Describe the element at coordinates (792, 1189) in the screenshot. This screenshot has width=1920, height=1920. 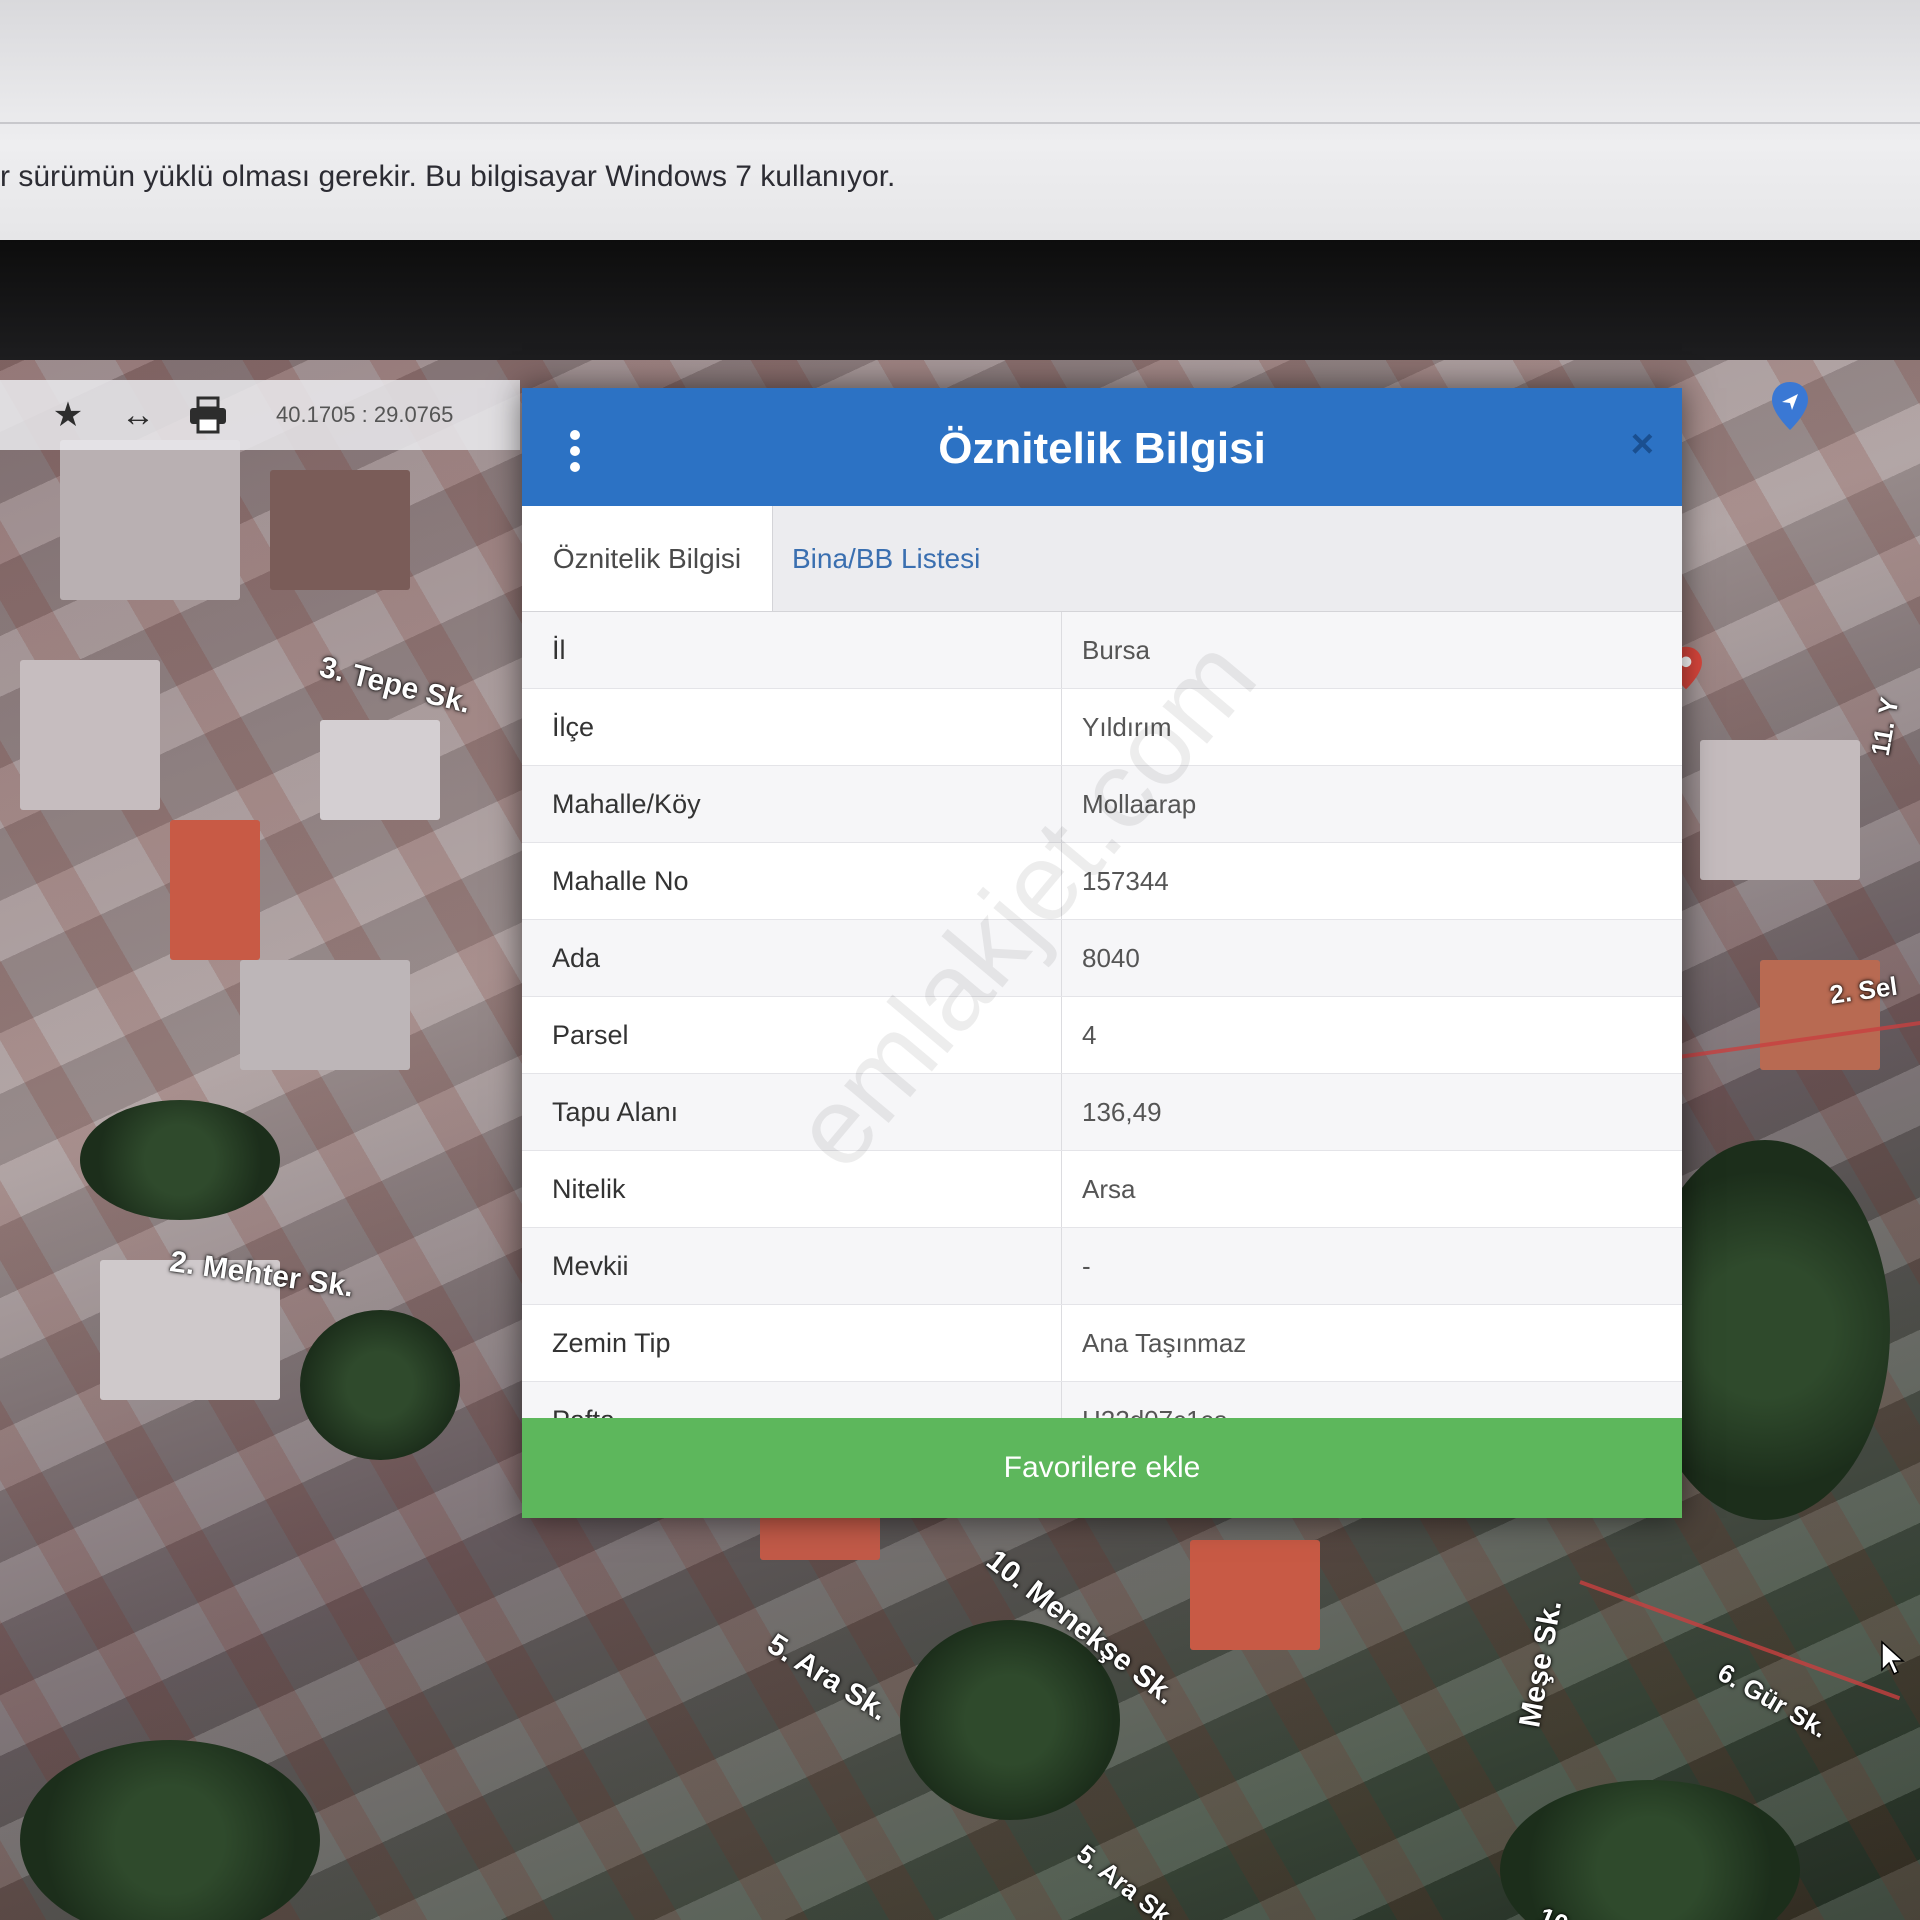
I see `row-key: Nitelik` at that location.